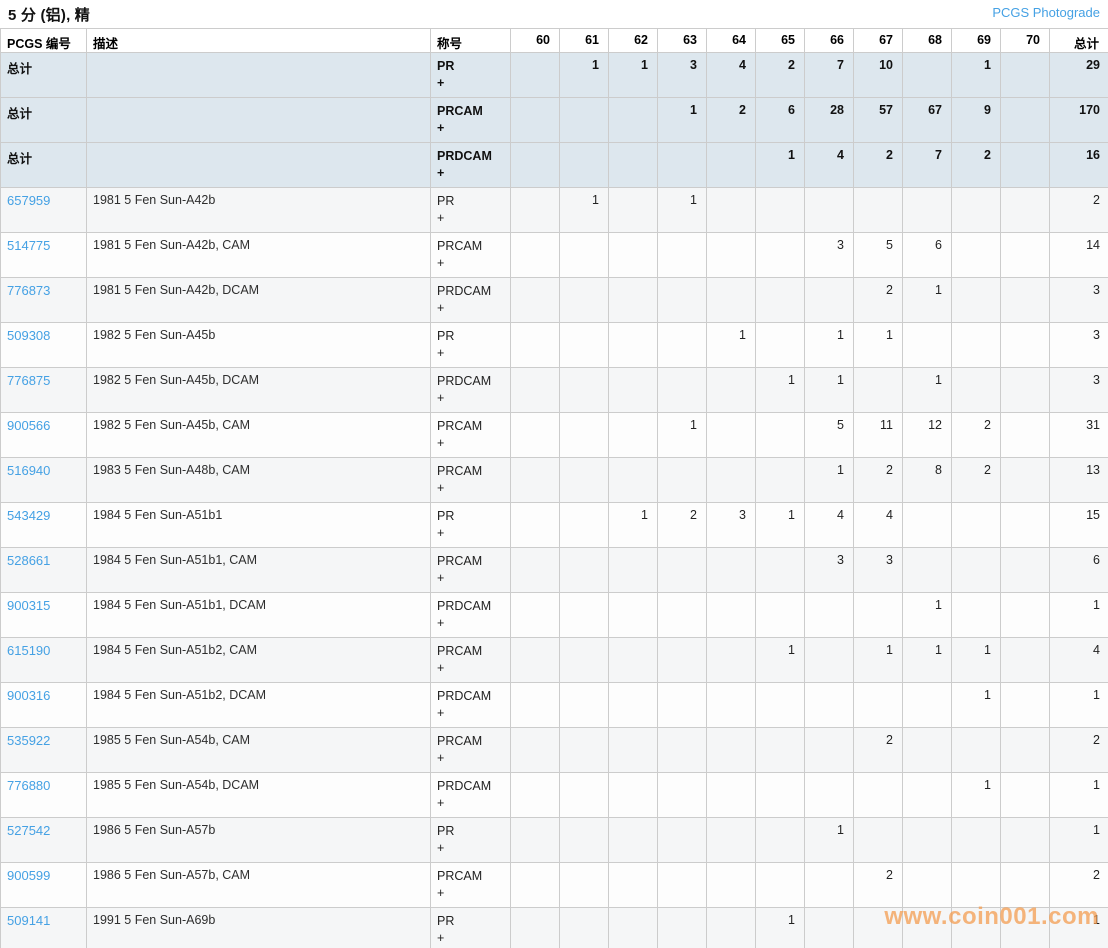  Describe the element at coordinates (43, 885) in the screenshot. I see `pcgs-number-cell: 900599` at that location.